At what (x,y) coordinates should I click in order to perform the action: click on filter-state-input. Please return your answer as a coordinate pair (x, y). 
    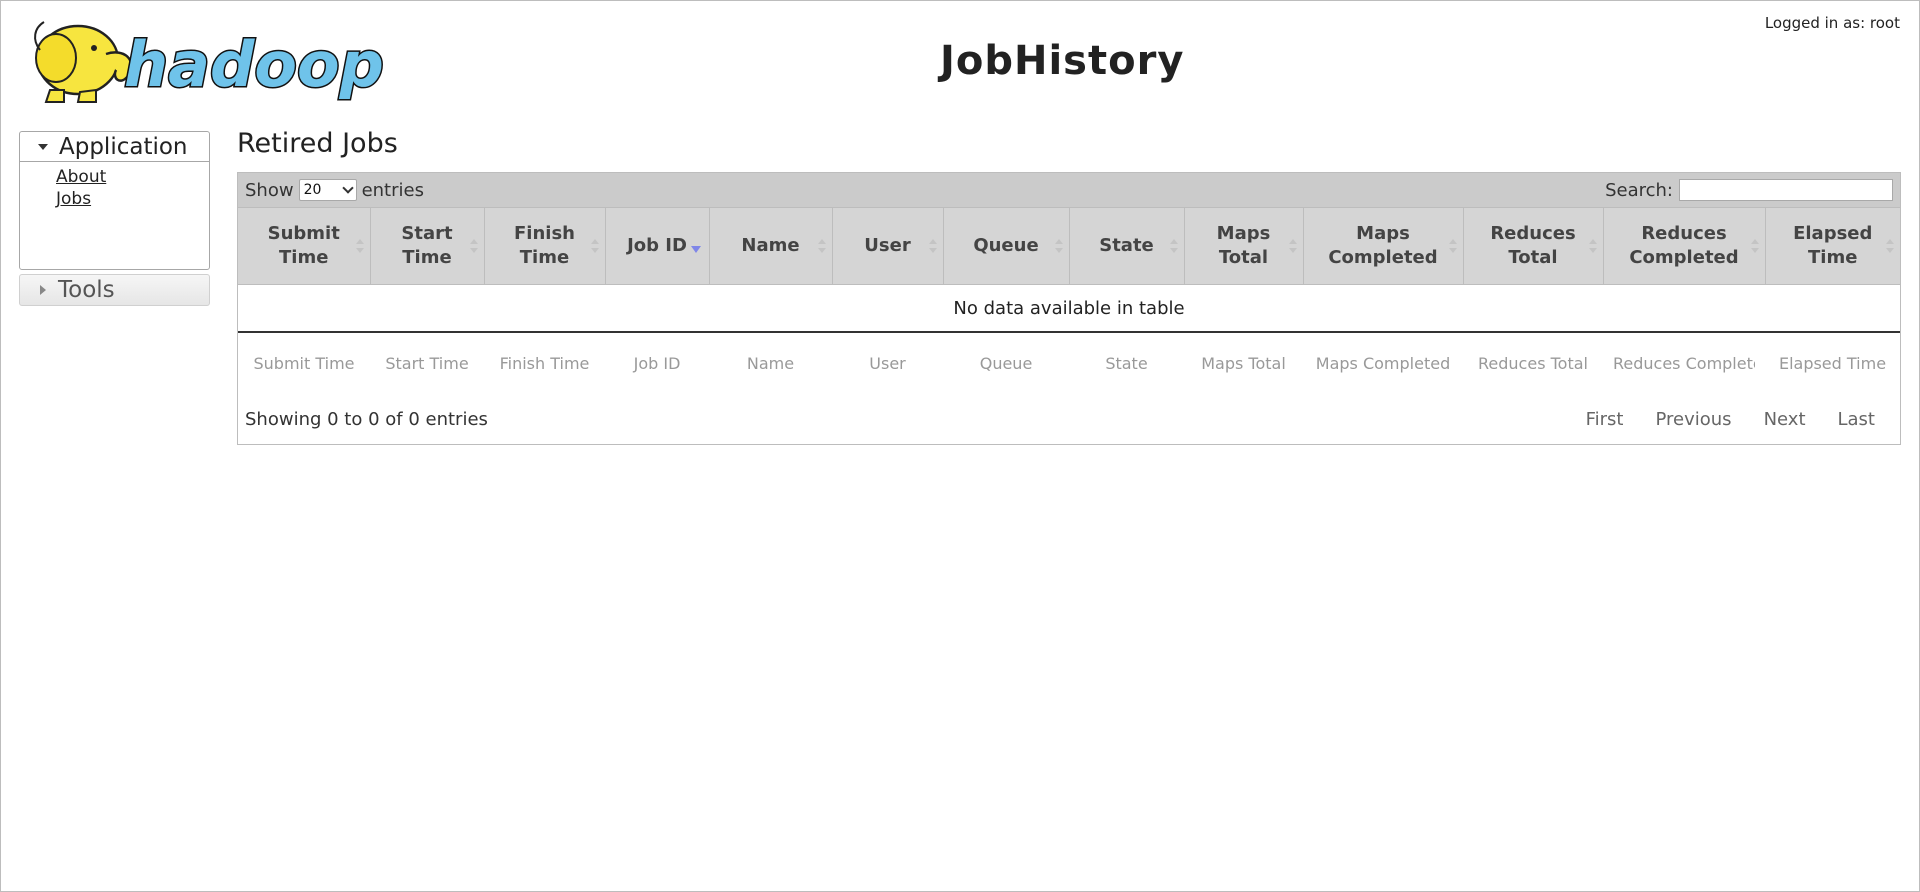
    Looking at the image, I should click on (1126, 363).